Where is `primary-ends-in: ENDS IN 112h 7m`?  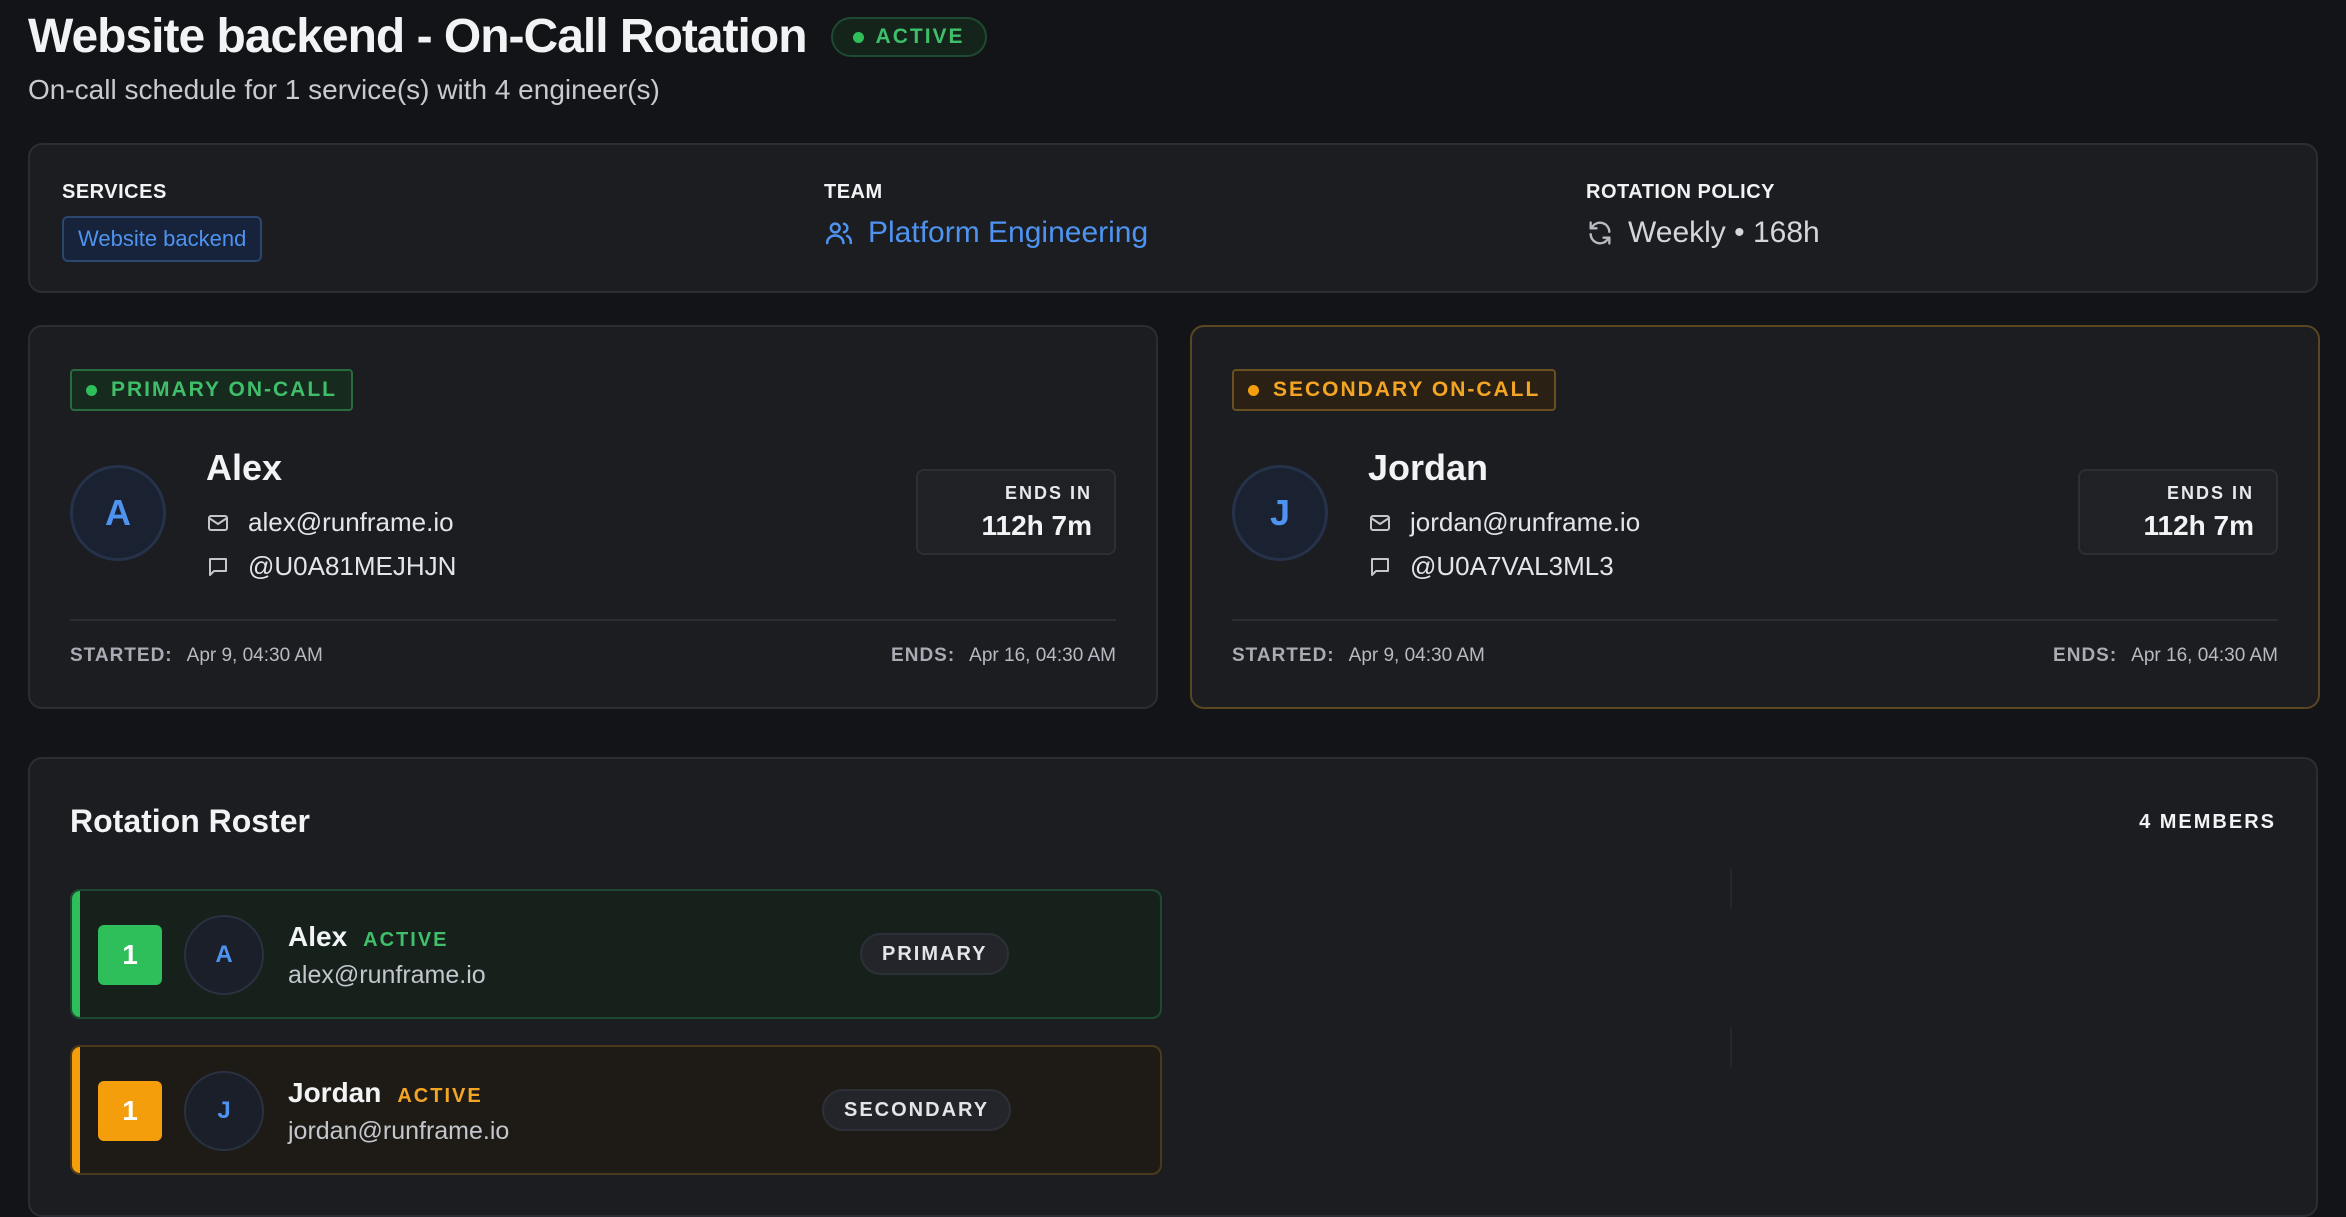
primary-ends-in: ENDS IN 112h 7m is located at coordinates (1016, 512).